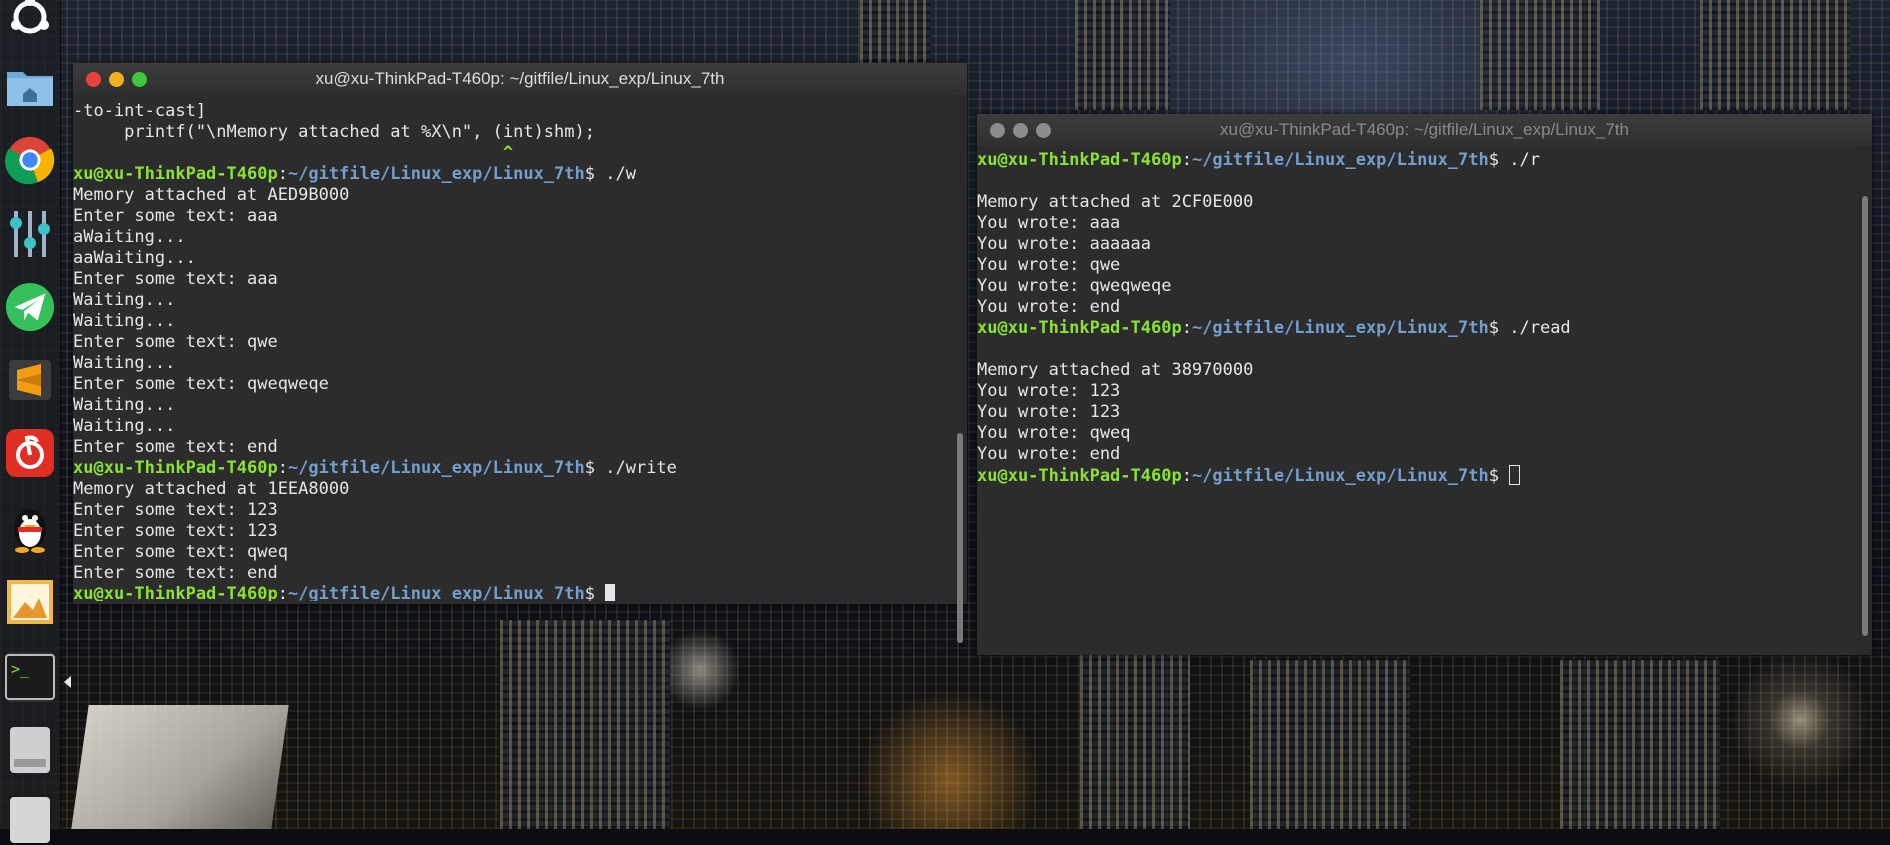 This screenshot has width=1890, height=845. I want to click on output-line: Enter some text: qweq, so click(180, 552).